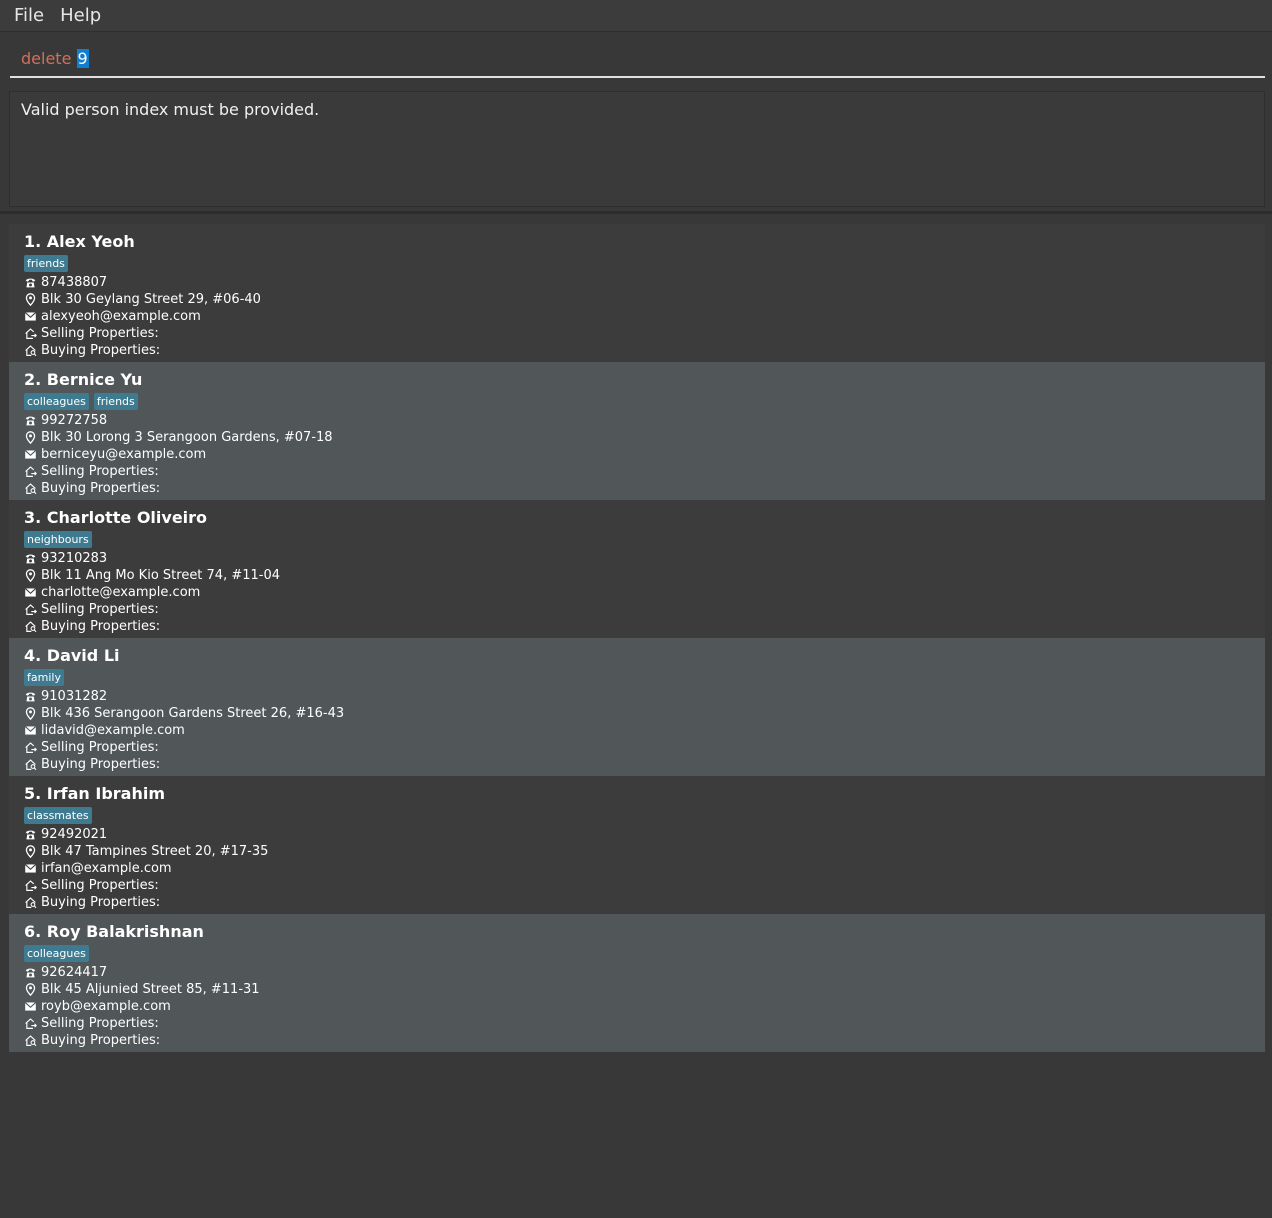  Describe the element at coordinates (74, 420) in the screenshot. I see `phone-text: 99272758` at that location.